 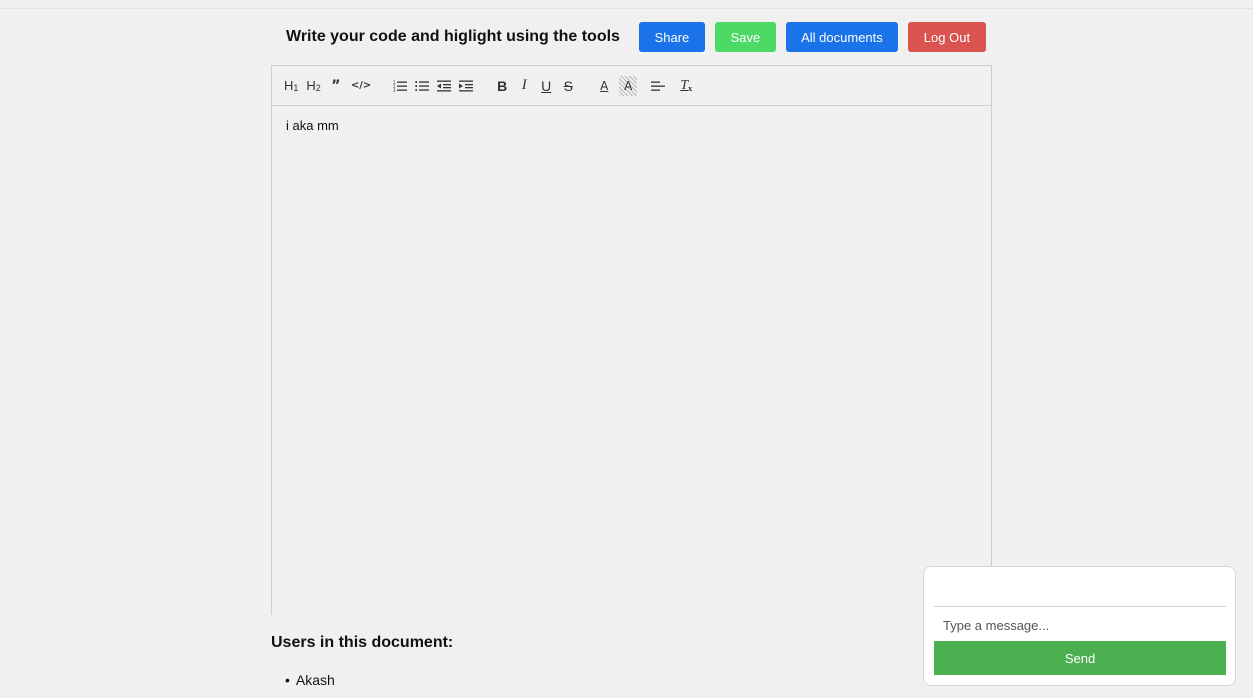 What do you see at coordinates (546, 86) in the screenshot?
I see `underline-icon: U` at bounding box center [546, 86].